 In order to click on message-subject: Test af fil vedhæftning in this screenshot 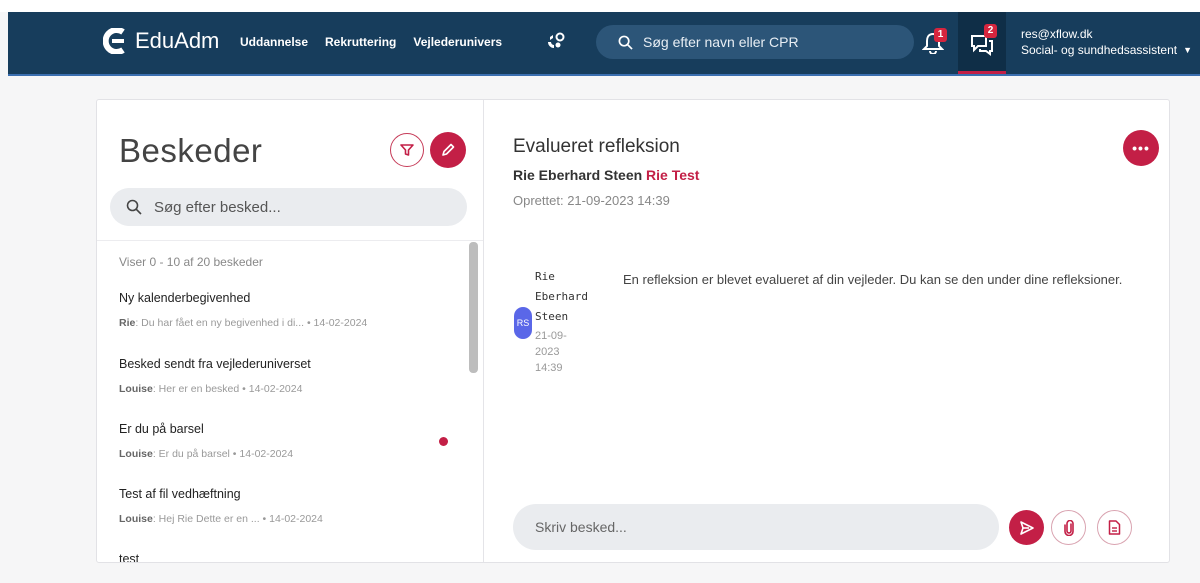, I will do `click(180, 494)`.